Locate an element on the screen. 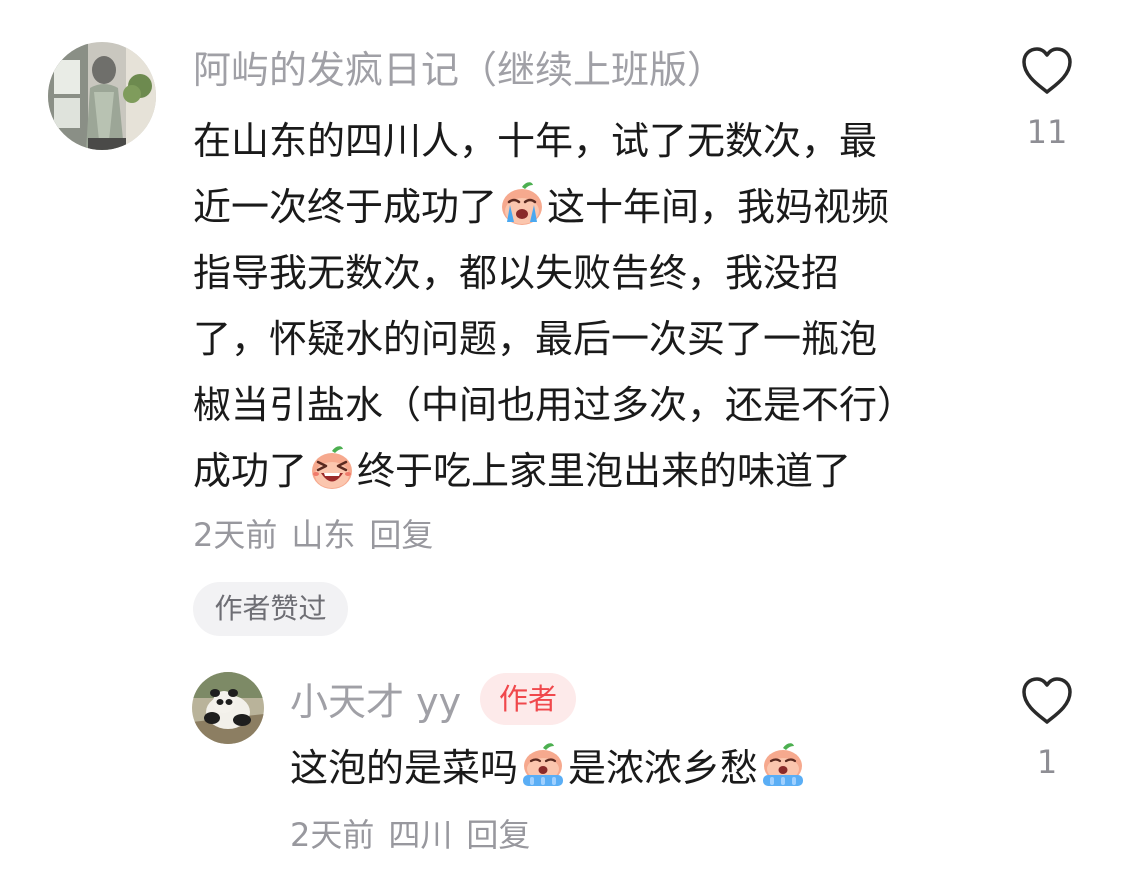 The height and width of the screenshot is (888, 1125). comment-line: 了，怀疑水的问题，最后一次买了一瓶泡 is located at coordinates (588, 339).